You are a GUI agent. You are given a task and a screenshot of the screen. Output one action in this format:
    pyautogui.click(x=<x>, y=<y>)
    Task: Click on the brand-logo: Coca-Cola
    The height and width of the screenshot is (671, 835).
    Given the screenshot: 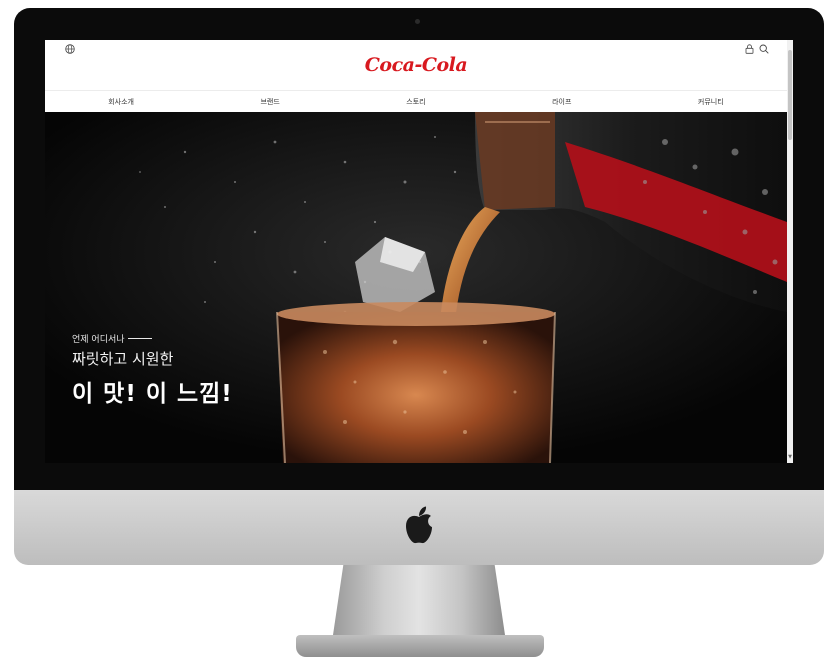 What is the action you would take?
    pyautogui.click(x=416, y=65)
    